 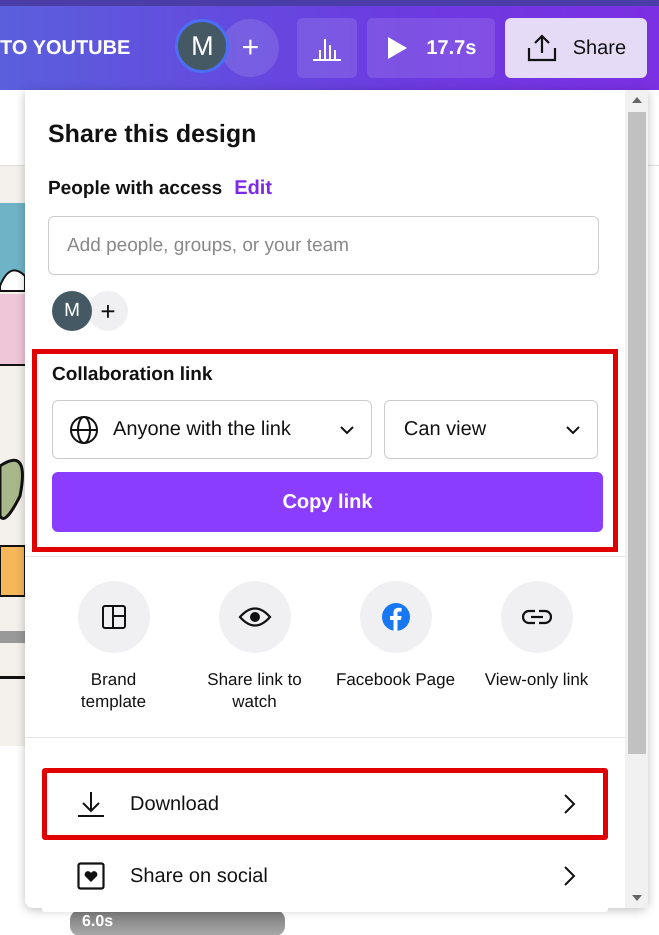 I want to click on scrollbar, so click(x=636, y=499).